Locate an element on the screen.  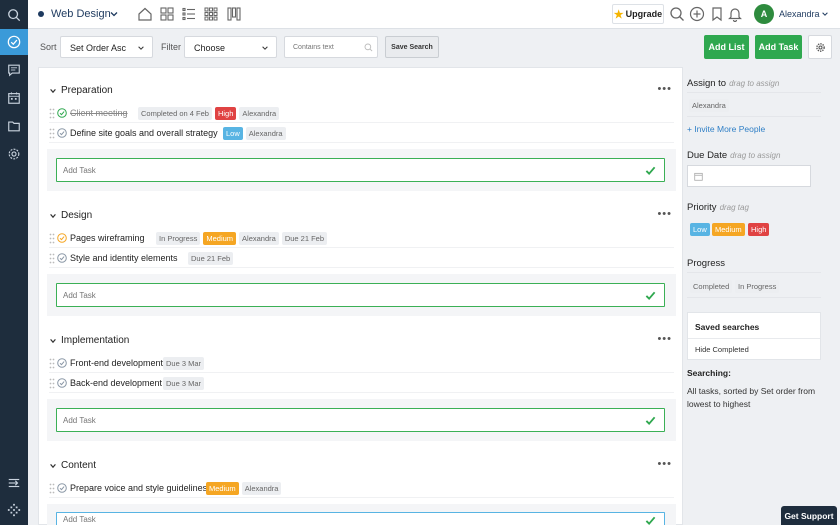
rail-tasks-button is located at coordinates (14, 42).